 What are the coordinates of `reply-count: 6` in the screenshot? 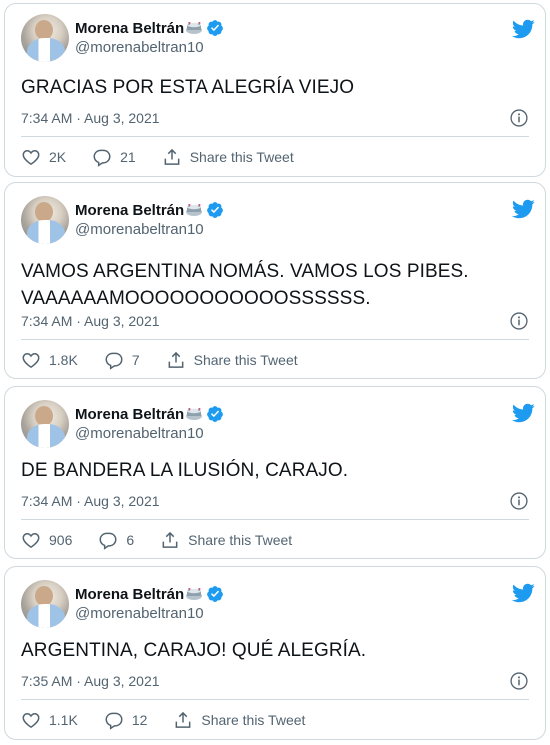 It's located at (130, 540).